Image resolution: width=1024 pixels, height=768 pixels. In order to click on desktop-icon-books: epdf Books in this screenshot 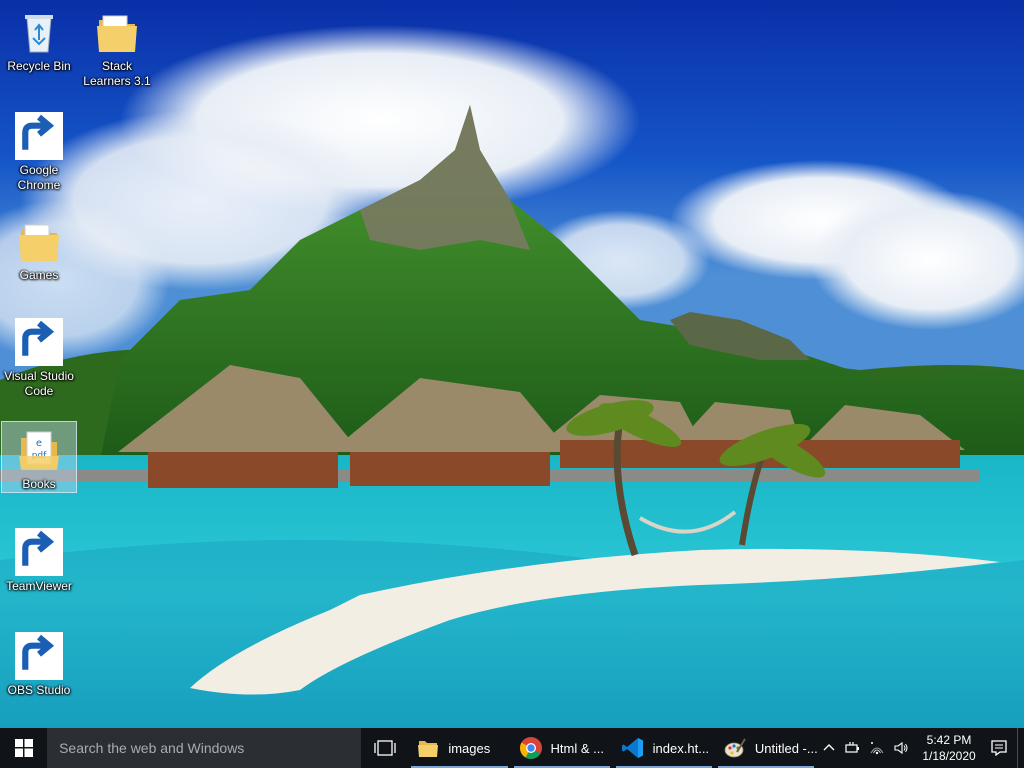, I will do `click(39, 457)`.